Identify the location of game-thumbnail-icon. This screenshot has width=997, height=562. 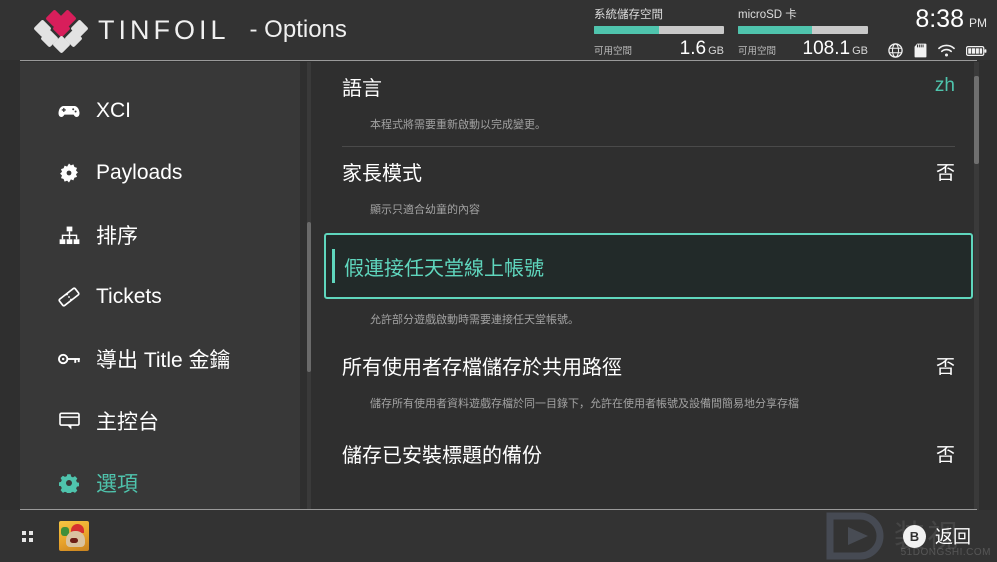
(74, 536).